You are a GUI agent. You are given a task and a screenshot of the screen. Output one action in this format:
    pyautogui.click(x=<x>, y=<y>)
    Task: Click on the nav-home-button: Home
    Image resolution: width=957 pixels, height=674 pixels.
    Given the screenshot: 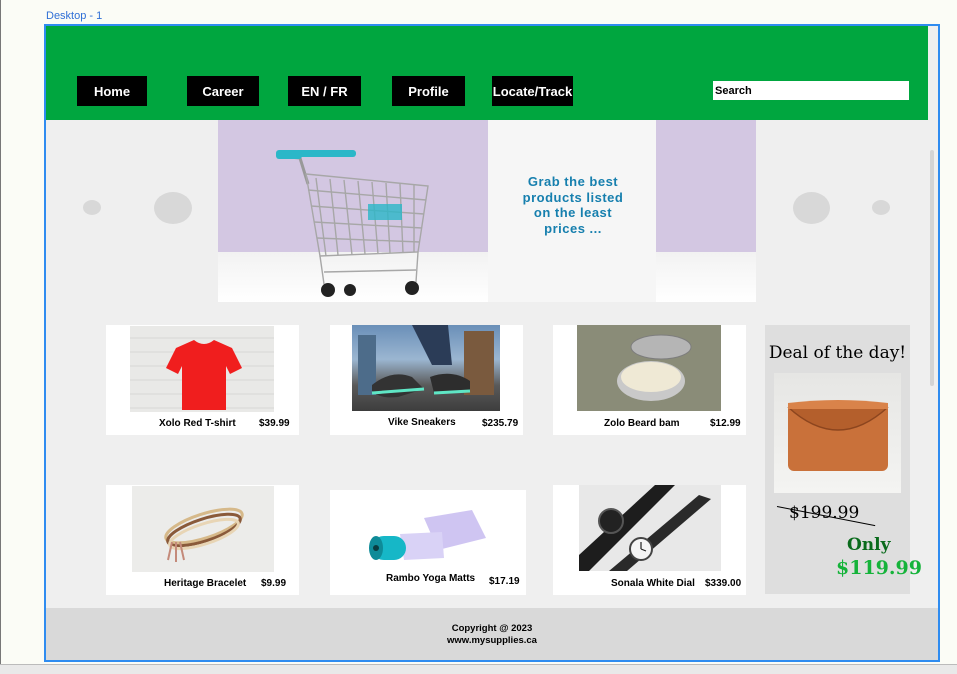 What is the action you would take?
    pyautogui.click(x=112, y=91)
    